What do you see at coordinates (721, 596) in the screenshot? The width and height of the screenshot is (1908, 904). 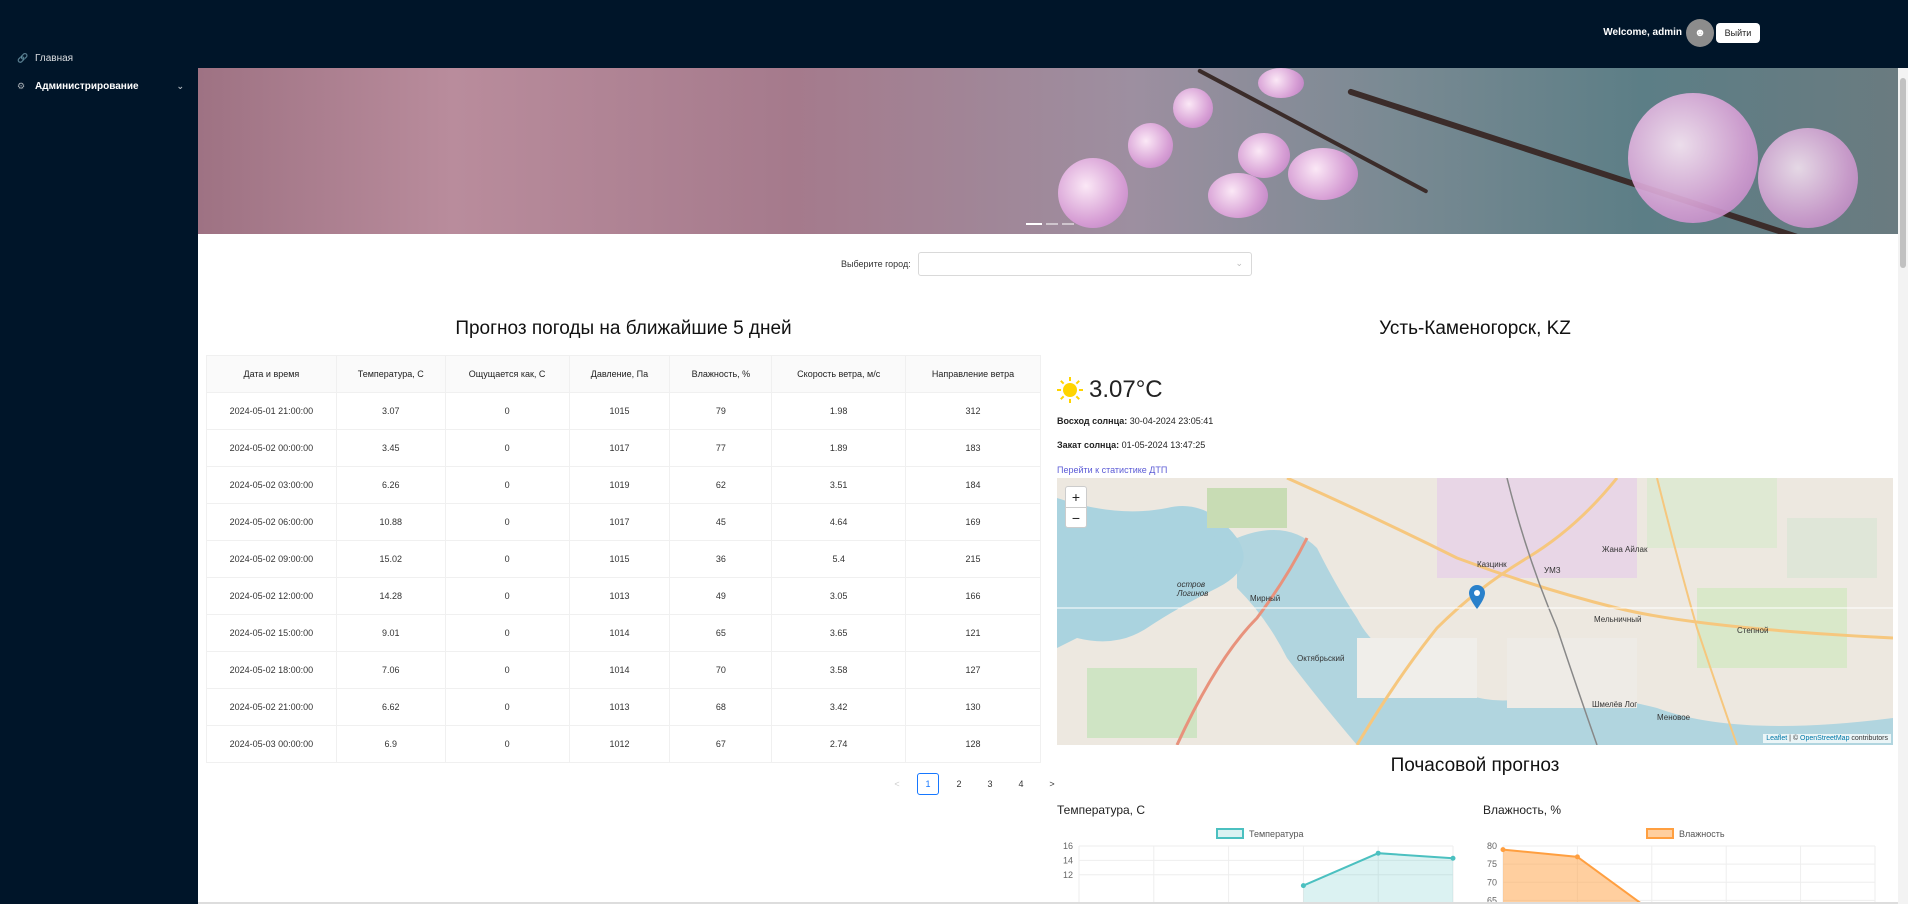 I see `table-cell: 49` at bounding box center [721, 596].